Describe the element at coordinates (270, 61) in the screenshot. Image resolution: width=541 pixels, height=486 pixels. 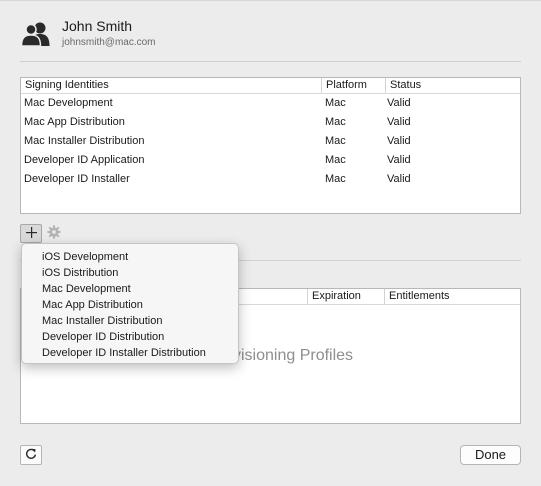
I see `header-separator` at that location.